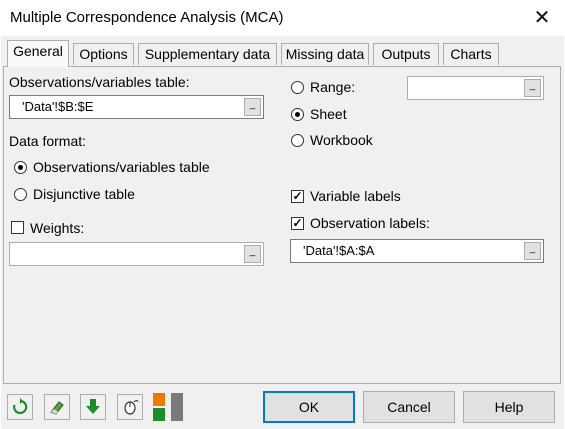 Image resolution: width=565 pixels, height=429 pixels. I want to click on reset-icon, so click(20, 406).